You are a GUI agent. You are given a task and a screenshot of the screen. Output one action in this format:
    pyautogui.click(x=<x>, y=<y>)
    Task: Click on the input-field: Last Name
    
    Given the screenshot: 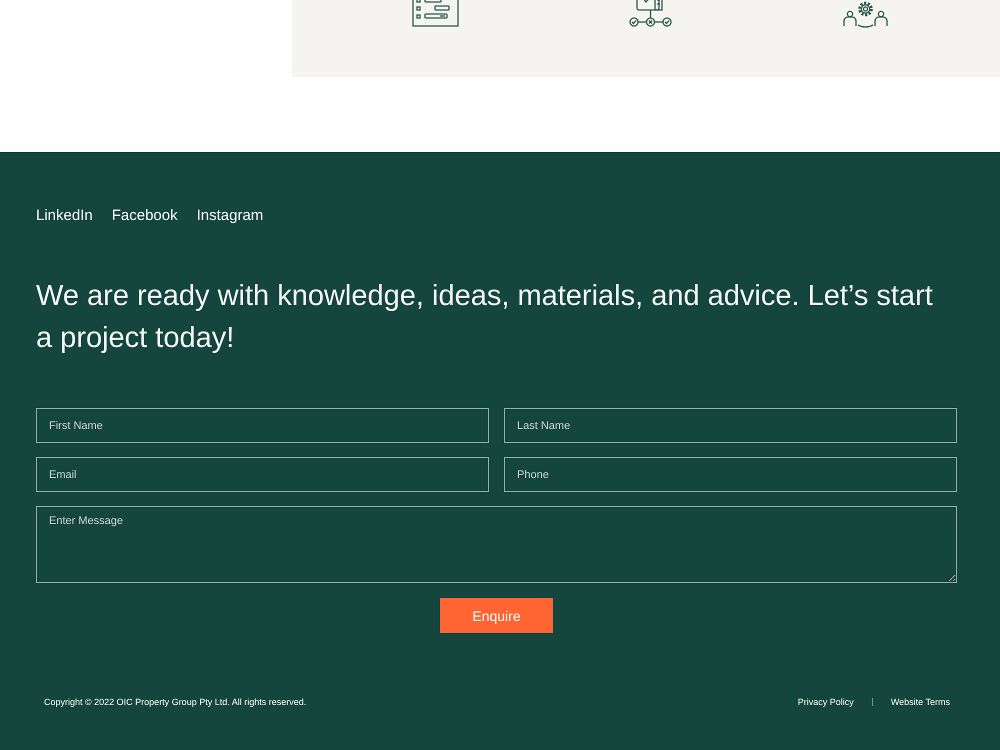 What is the action you would take?
    pyautogui.click(x=730, y=425)
    